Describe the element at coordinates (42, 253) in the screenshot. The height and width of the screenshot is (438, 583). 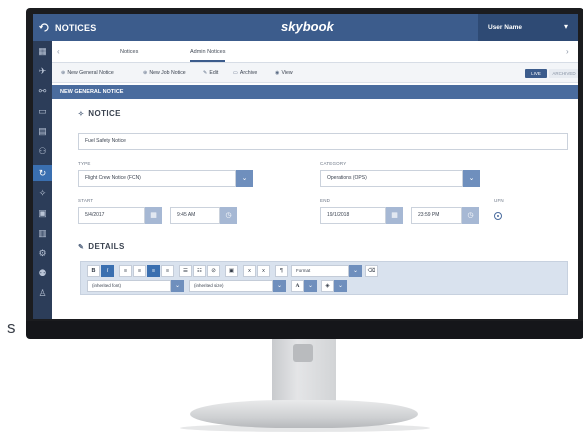
I see `settings-icon: ⚙` at that location.